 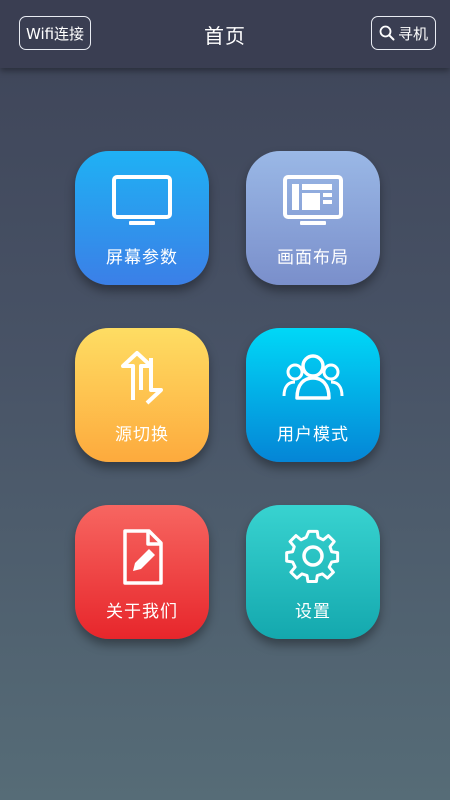 I want to click on tile-source-switch-label: 源切换, so click(x=142, y=435).